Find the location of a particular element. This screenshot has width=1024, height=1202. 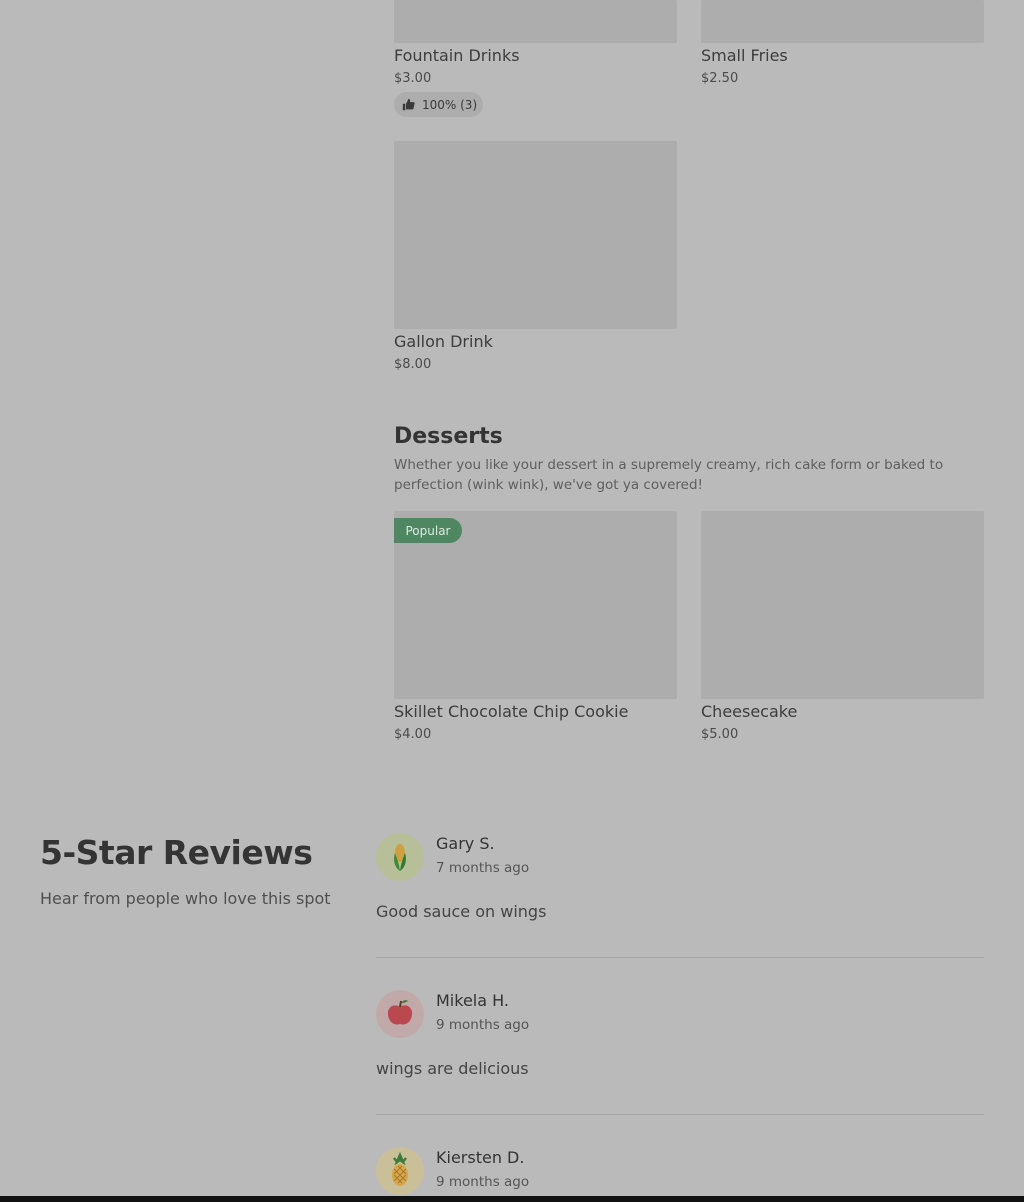

reviews-title: 5-Star Reviews is located at coordinates (176, 852).